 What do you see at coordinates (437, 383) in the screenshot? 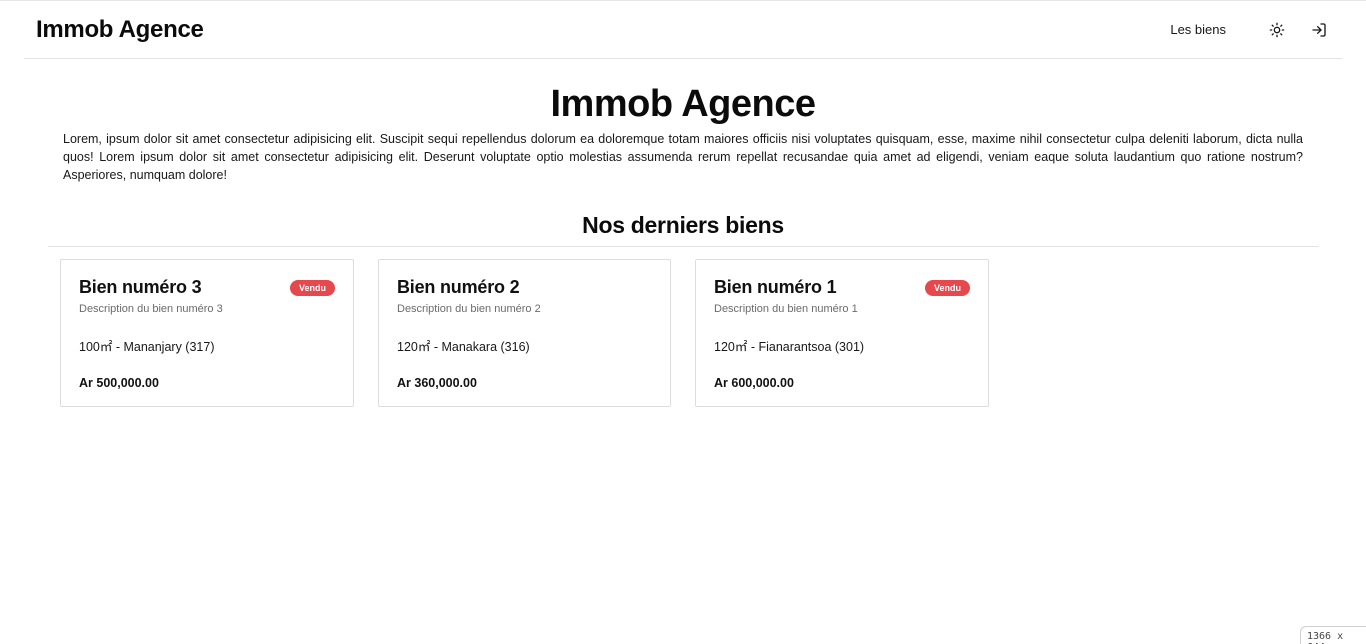
I see `card-price: Ar 360,000.00` at bounding box center [437, 383].